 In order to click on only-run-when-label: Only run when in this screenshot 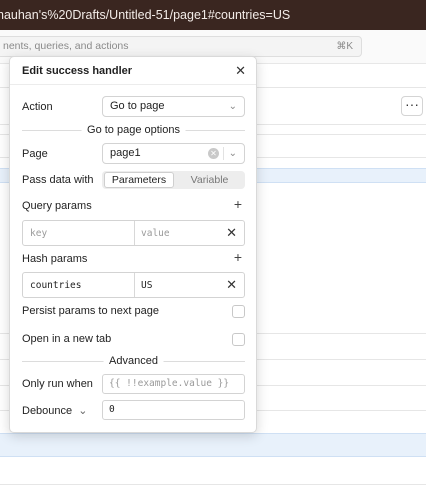, I will do `click(57, 384)`.